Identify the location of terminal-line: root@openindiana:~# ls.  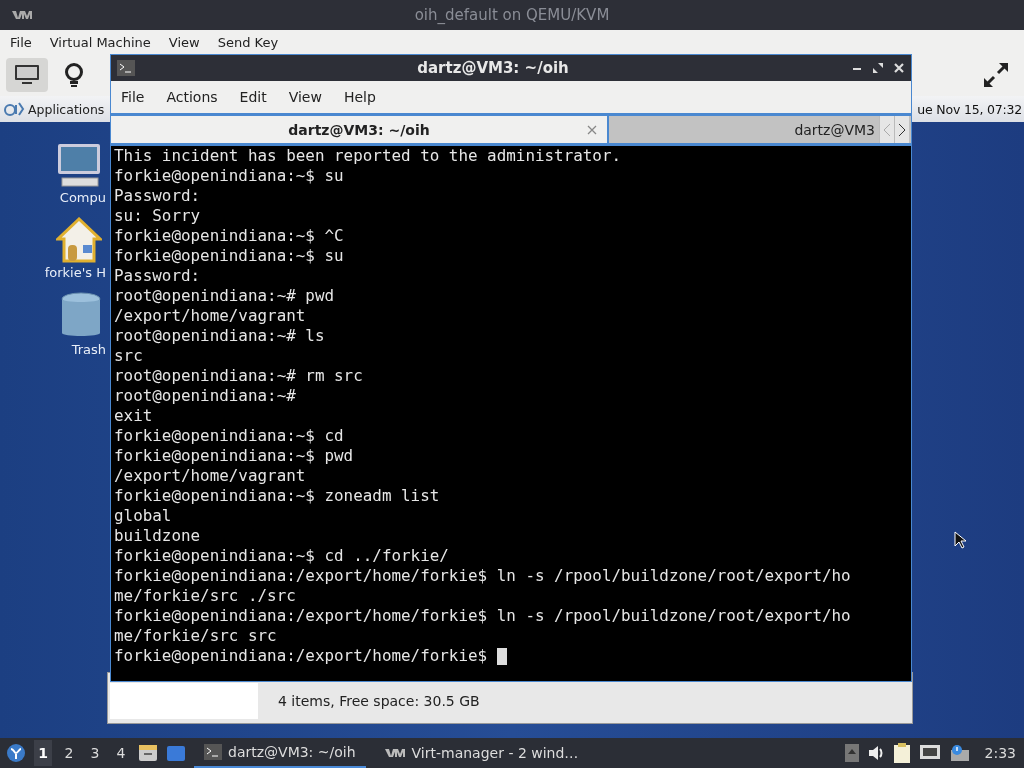
(219, 336).